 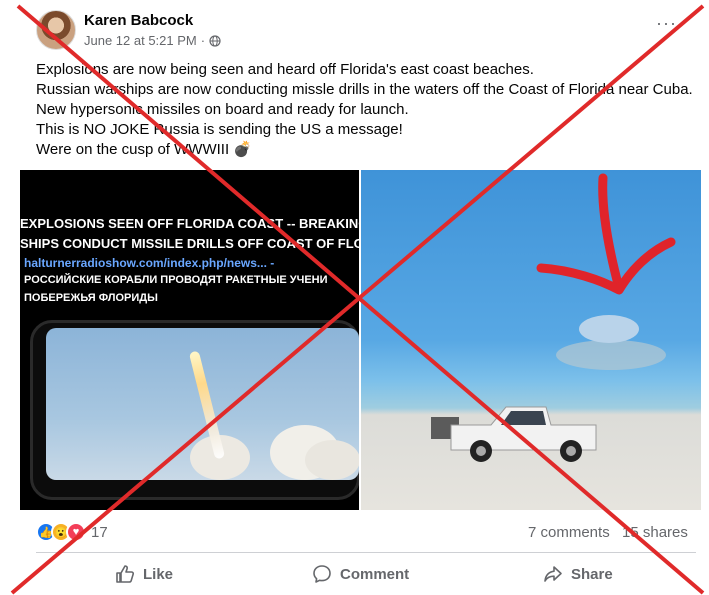 What do you see at coordinates (144, 149) in the screenshot?
I see `post-text-line: Were on the cusp of WWWIII 💣` at bounding box center [144, 149].